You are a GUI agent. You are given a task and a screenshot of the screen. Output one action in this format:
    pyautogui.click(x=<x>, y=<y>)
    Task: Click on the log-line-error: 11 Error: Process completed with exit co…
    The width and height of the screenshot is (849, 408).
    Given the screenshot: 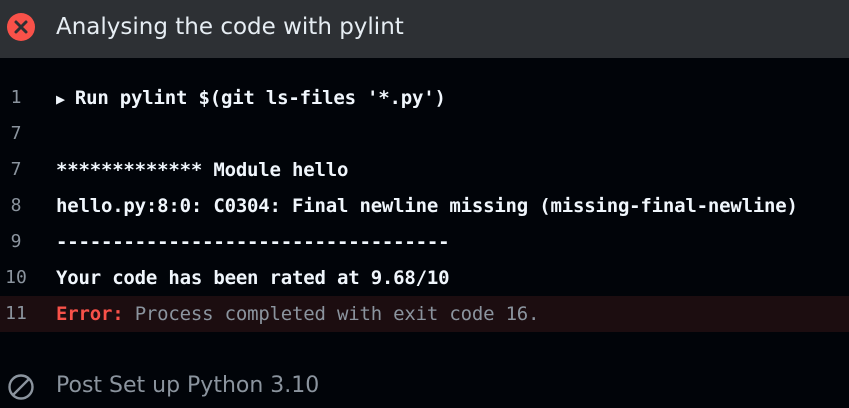 What is the action you would take?
    pyautogui.click(x=424, y=314)
    